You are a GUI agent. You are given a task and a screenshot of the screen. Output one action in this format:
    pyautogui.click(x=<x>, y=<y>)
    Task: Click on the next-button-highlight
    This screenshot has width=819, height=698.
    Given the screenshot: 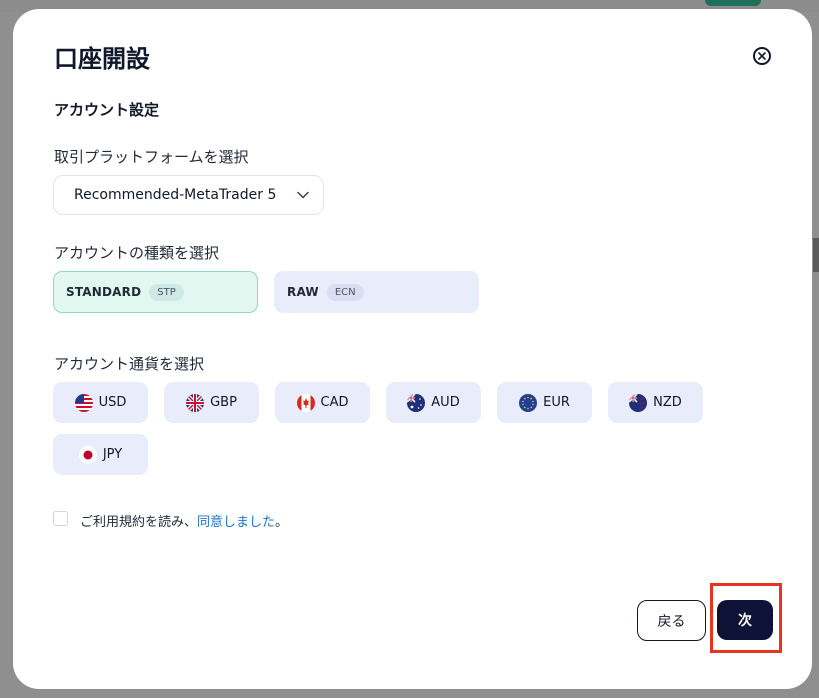 What is the action you would take?
    pyautogui.click(x=746, y=618)
    